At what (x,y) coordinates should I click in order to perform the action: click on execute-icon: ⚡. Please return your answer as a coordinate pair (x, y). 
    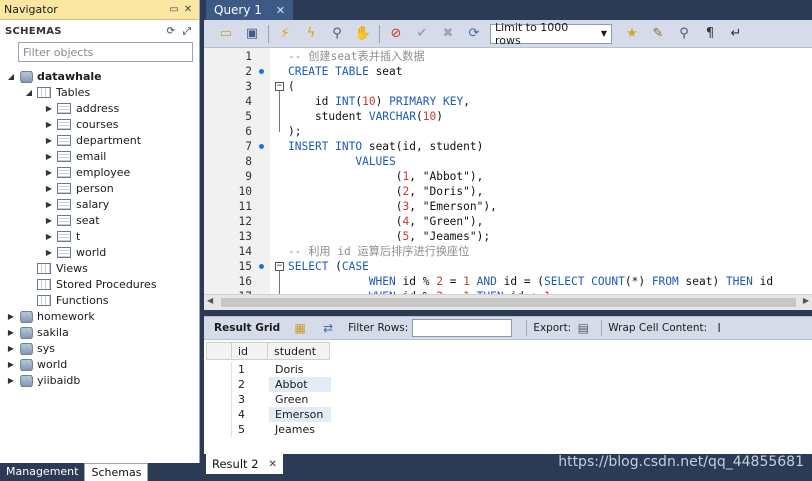
    Looking at the image, I should click on (285, 34).